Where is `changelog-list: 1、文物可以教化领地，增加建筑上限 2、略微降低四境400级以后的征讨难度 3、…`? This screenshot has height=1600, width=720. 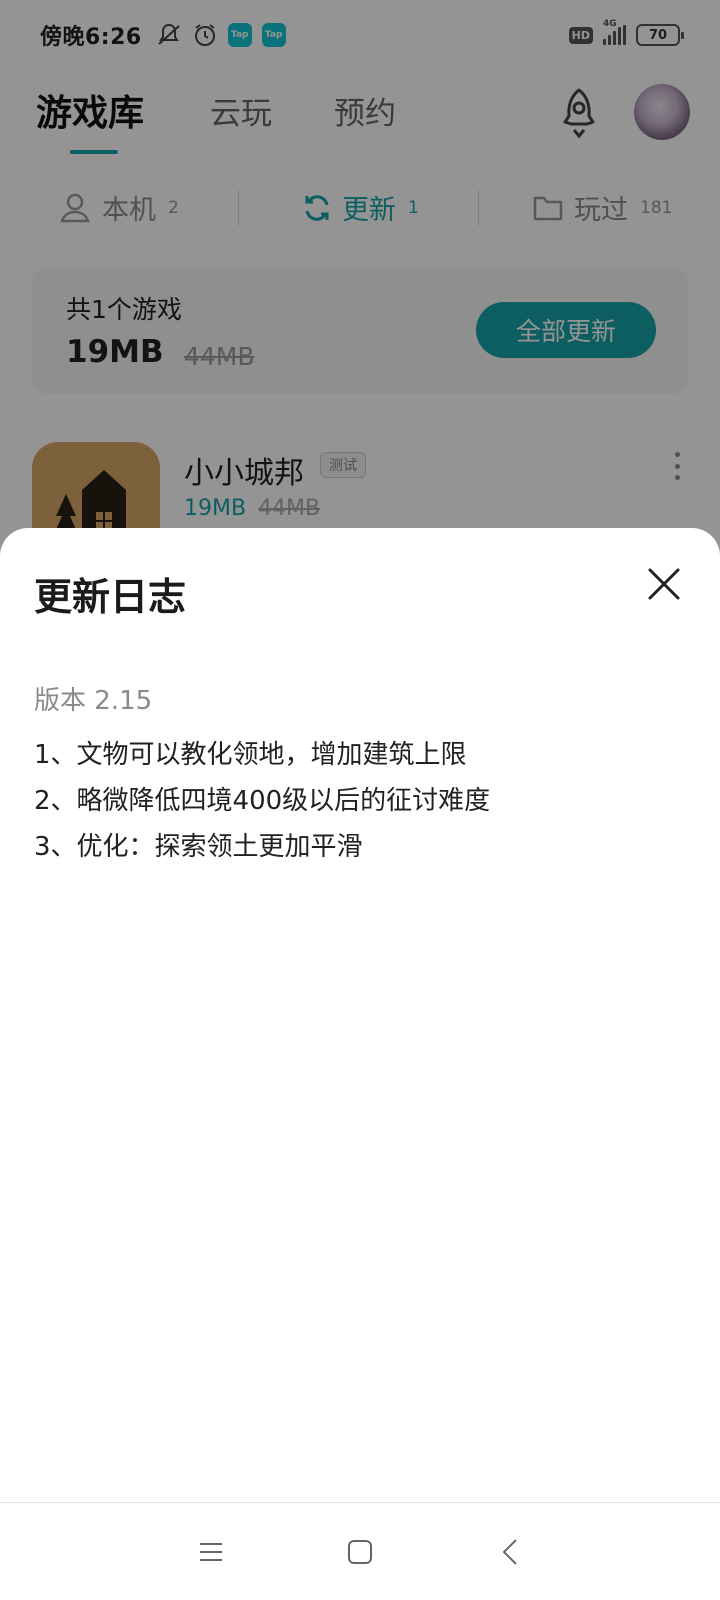
changelog-list: 1、文物可以教化领地，增加建筑上限 2、略微降低四境400级以后的征讨难度 3、… is located at coordinates (359, 801).